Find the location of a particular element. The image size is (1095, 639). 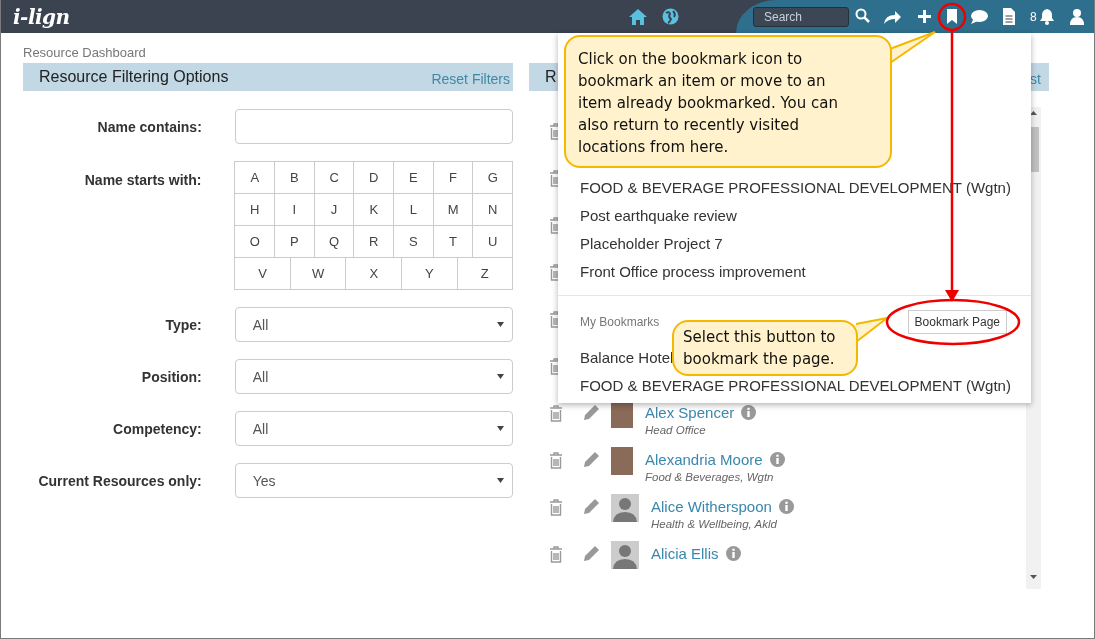

bell-icon is located at coordinates (1047, 16).